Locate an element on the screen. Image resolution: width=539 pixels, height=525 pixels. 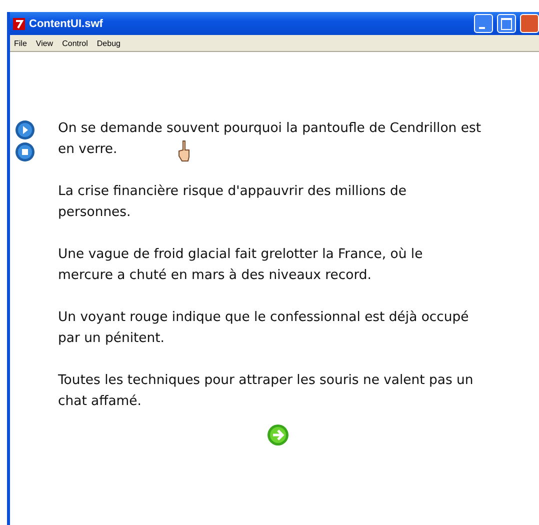
menu-item: Control is located at coordinates (75, 43).